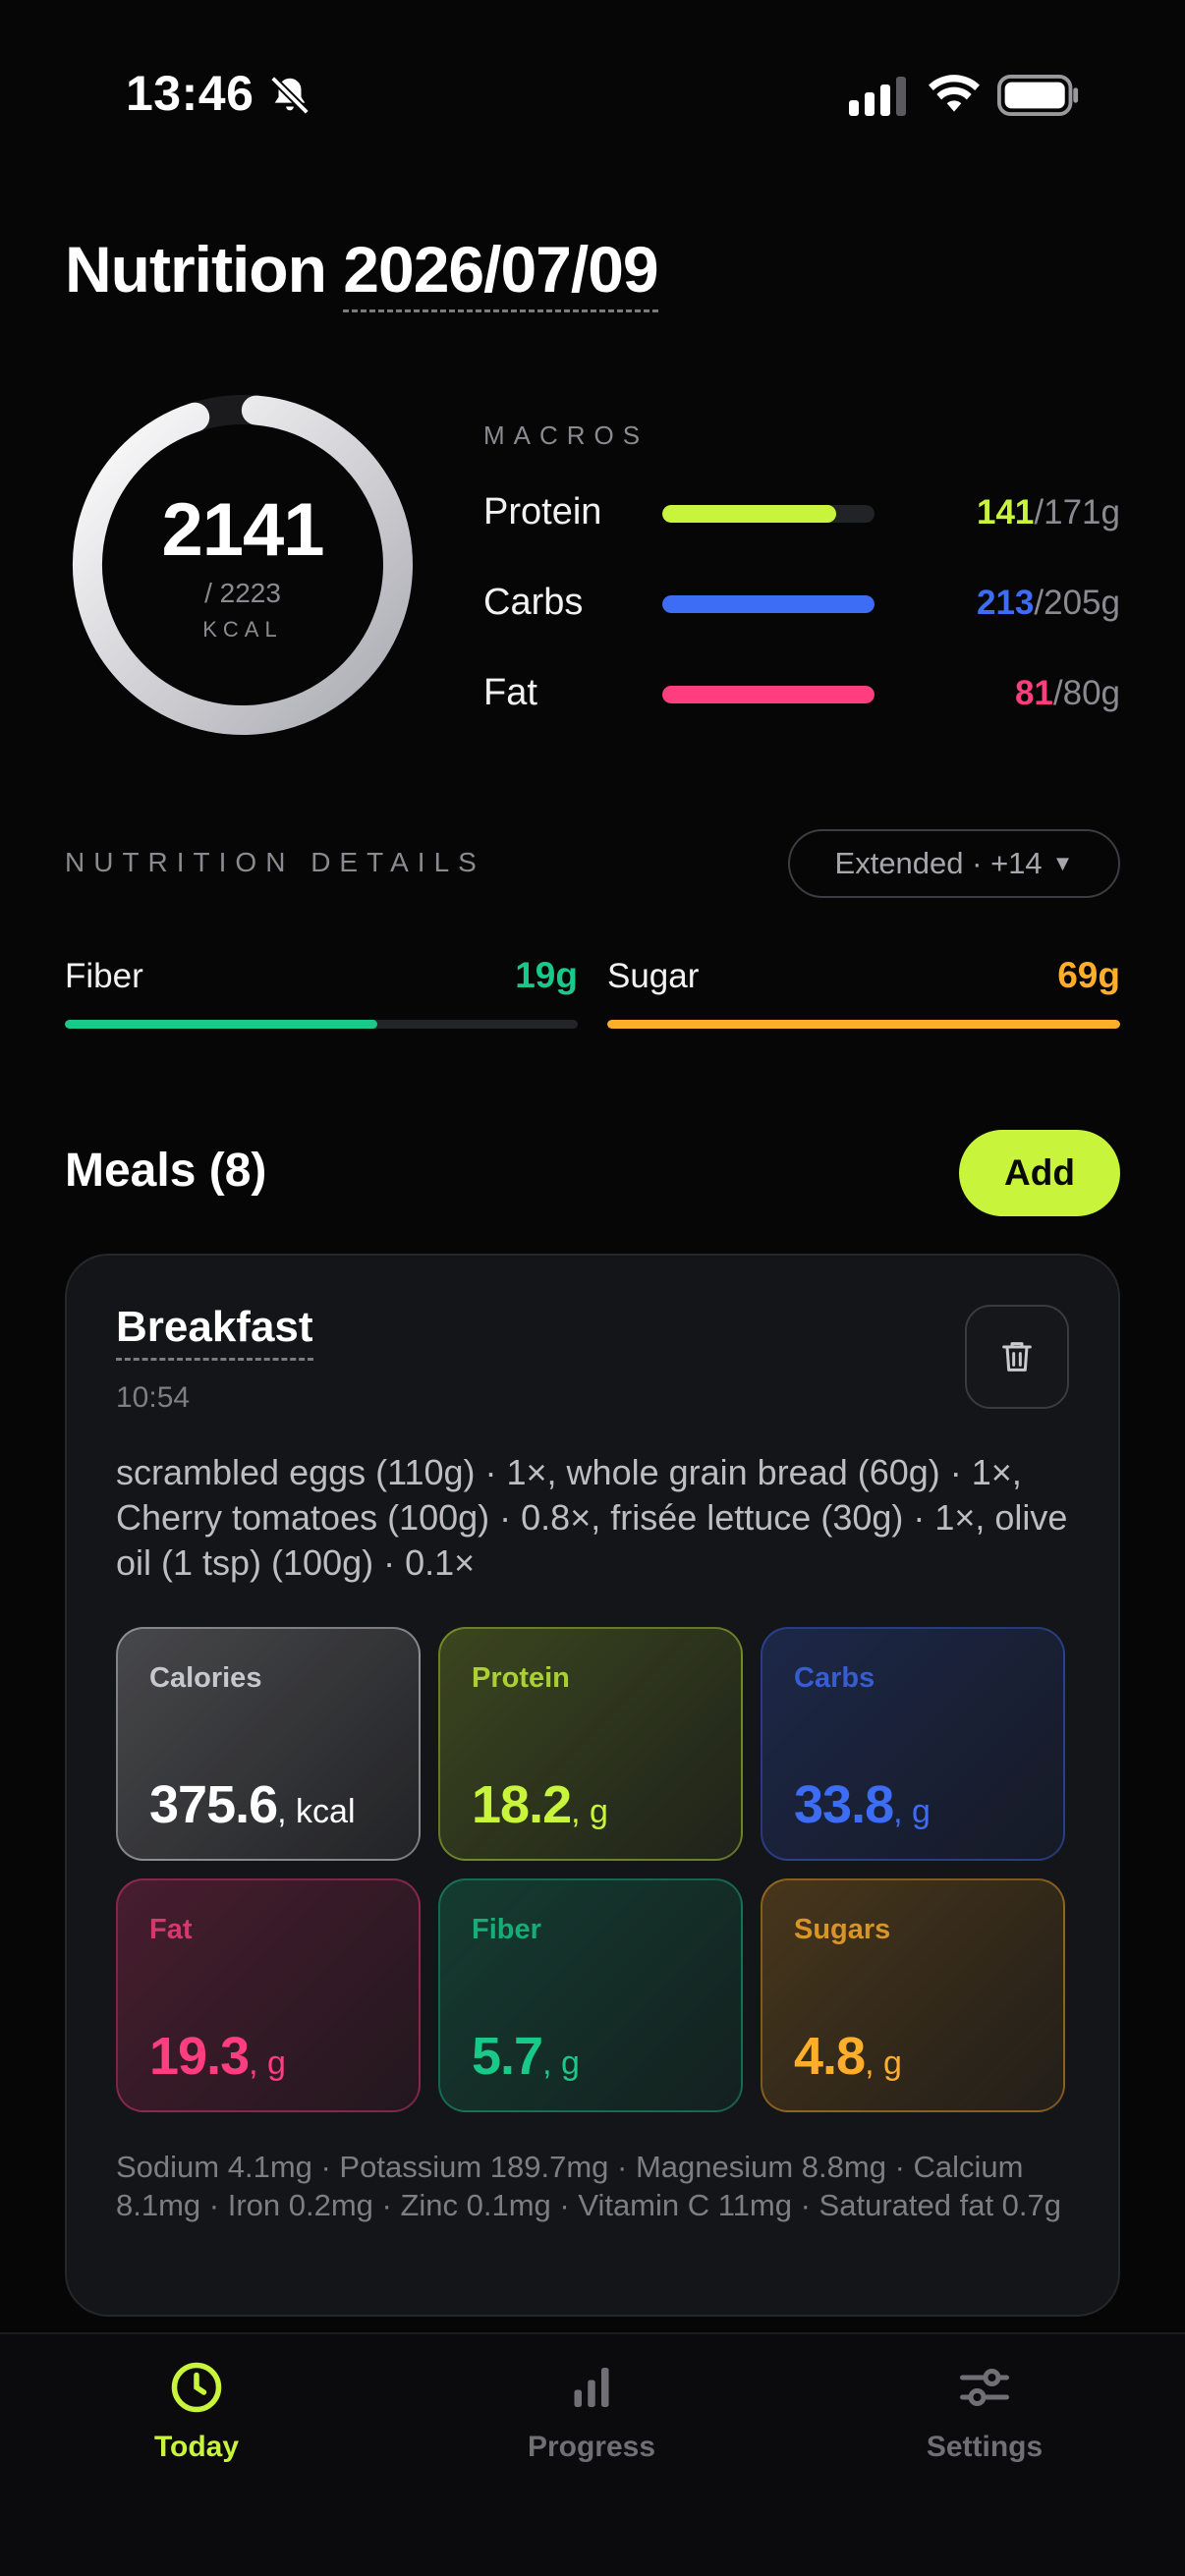  Describe the element at coordinates (501, 272) in the screenshot. I see `date-selector: 2026/07/09` at that location.